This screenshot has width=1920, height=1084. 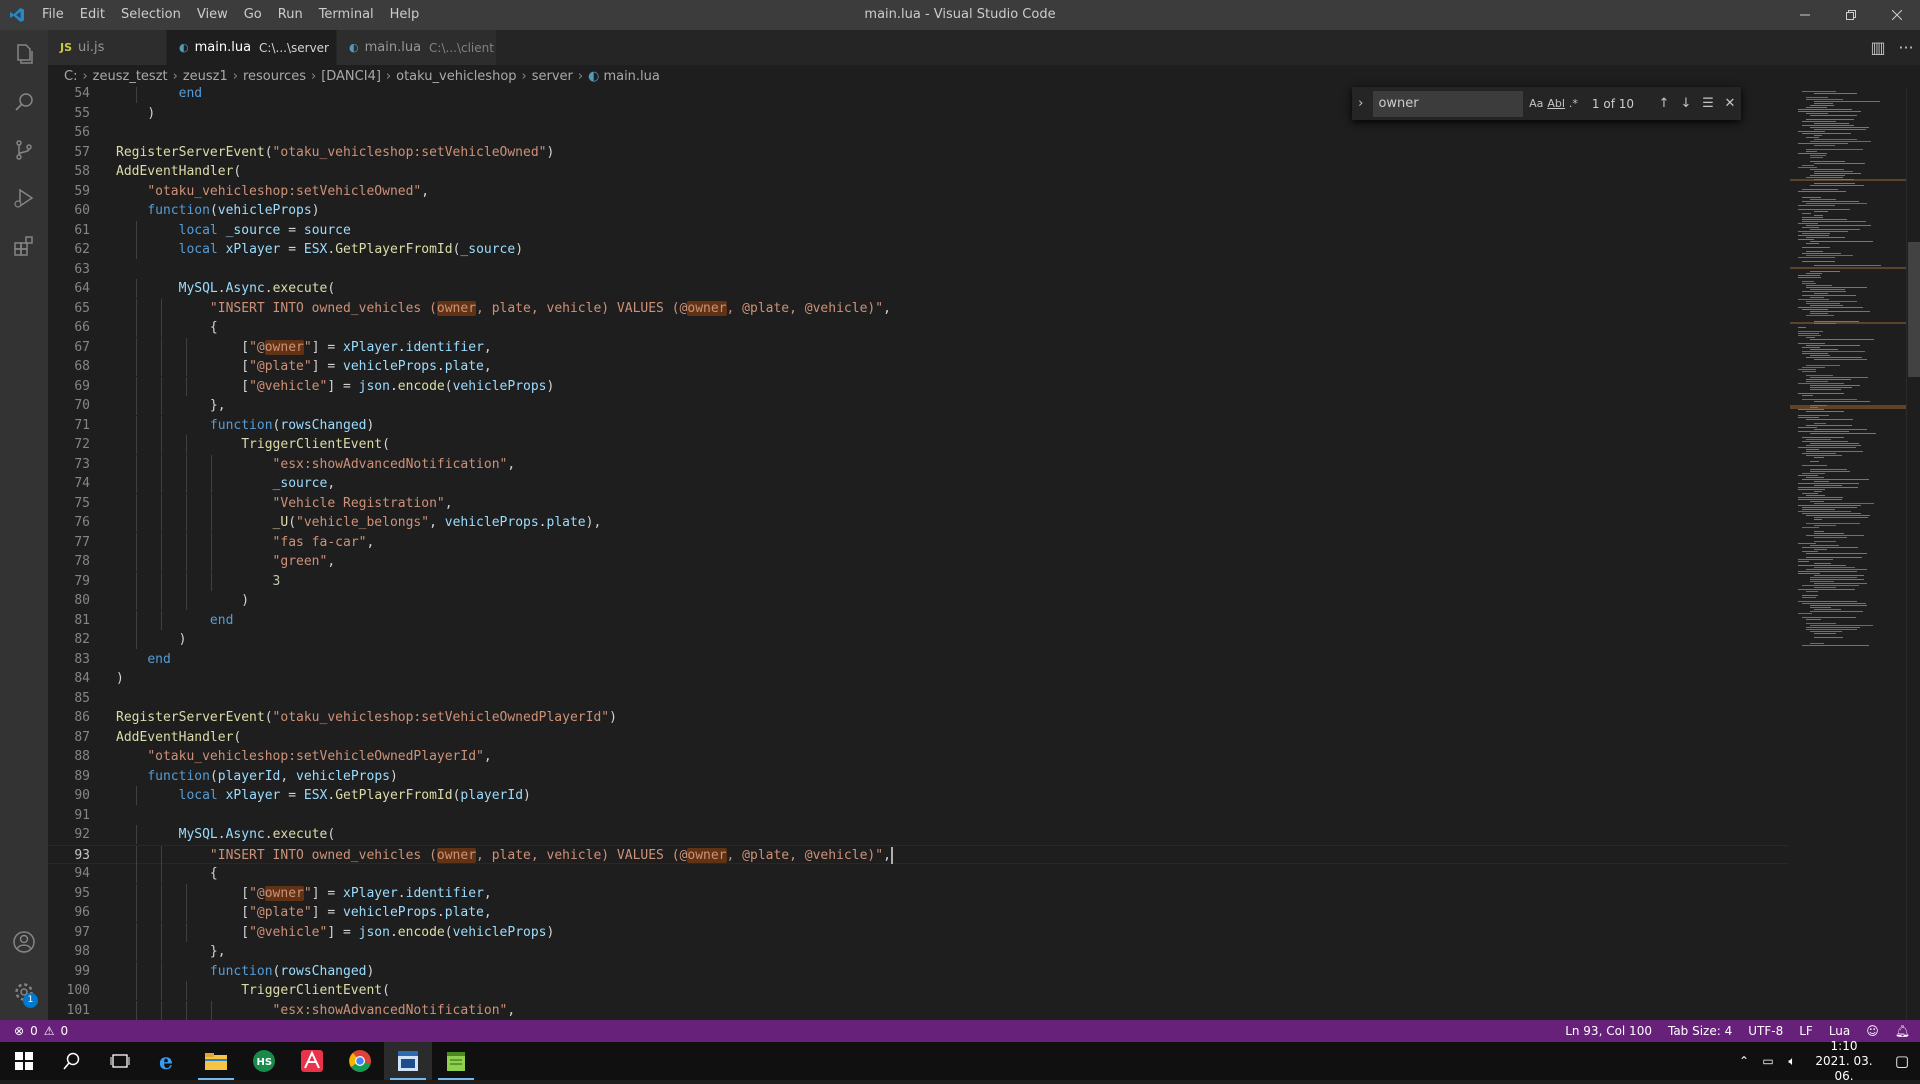 What do you see at coordinates (1848, 457) in the screenshot?
I see `minimap` at bounding box center [1848, 457].